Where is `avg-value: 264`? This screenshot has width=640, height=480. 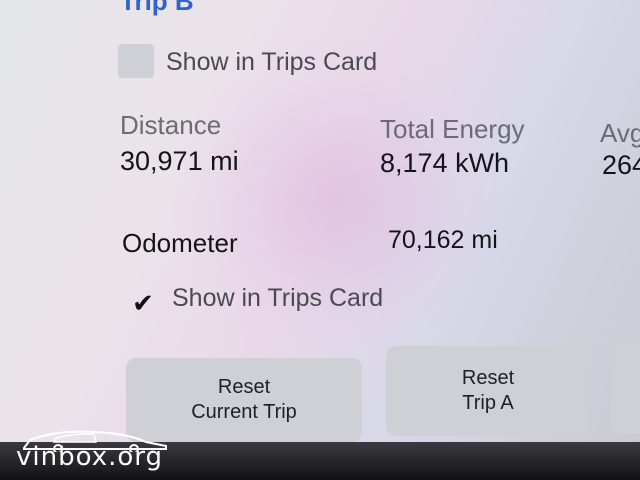 avg-value: 264 is located at coordinates (621, 165).